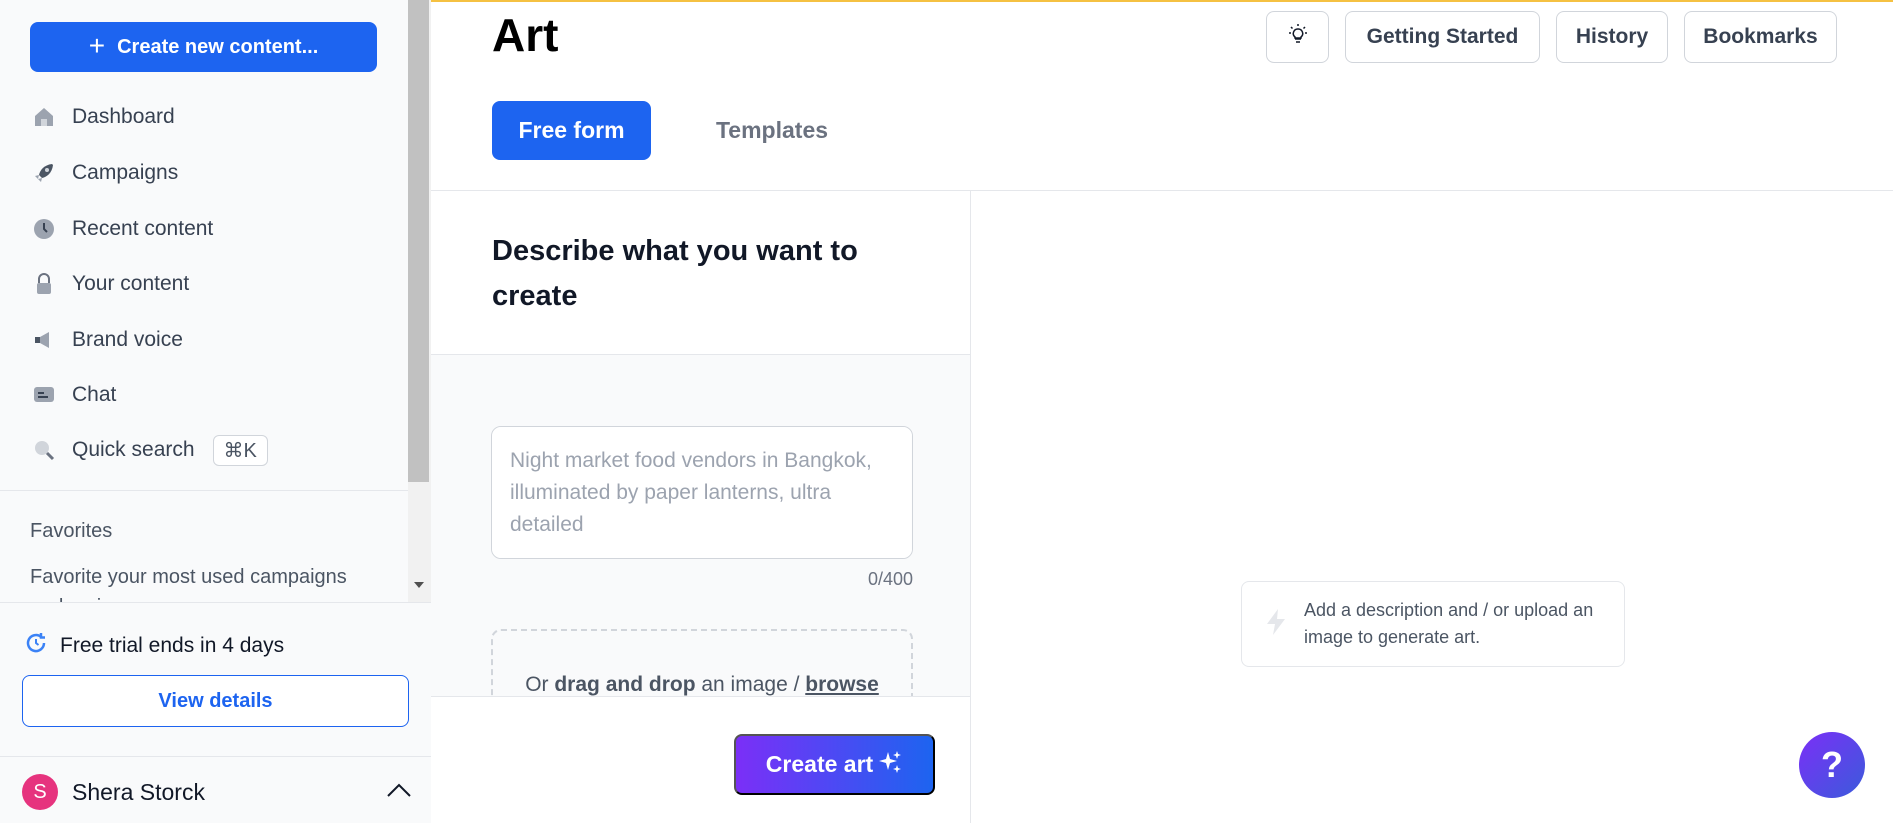 The image size is (1893, 823). What do you see at coordinates (210, 173) in the screenshot?
I see `sidebar-item-campaigns: Campaigns` at bounding box center [210, 173].